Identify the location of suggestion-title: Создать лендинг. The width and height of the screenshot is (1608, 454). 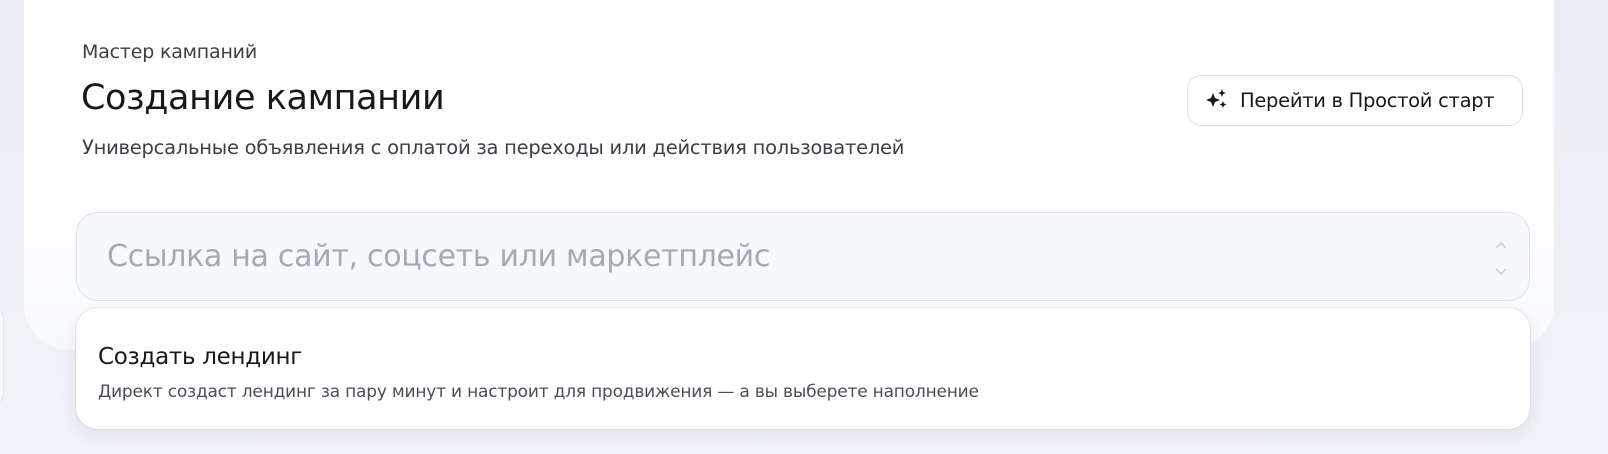
(200, 357).